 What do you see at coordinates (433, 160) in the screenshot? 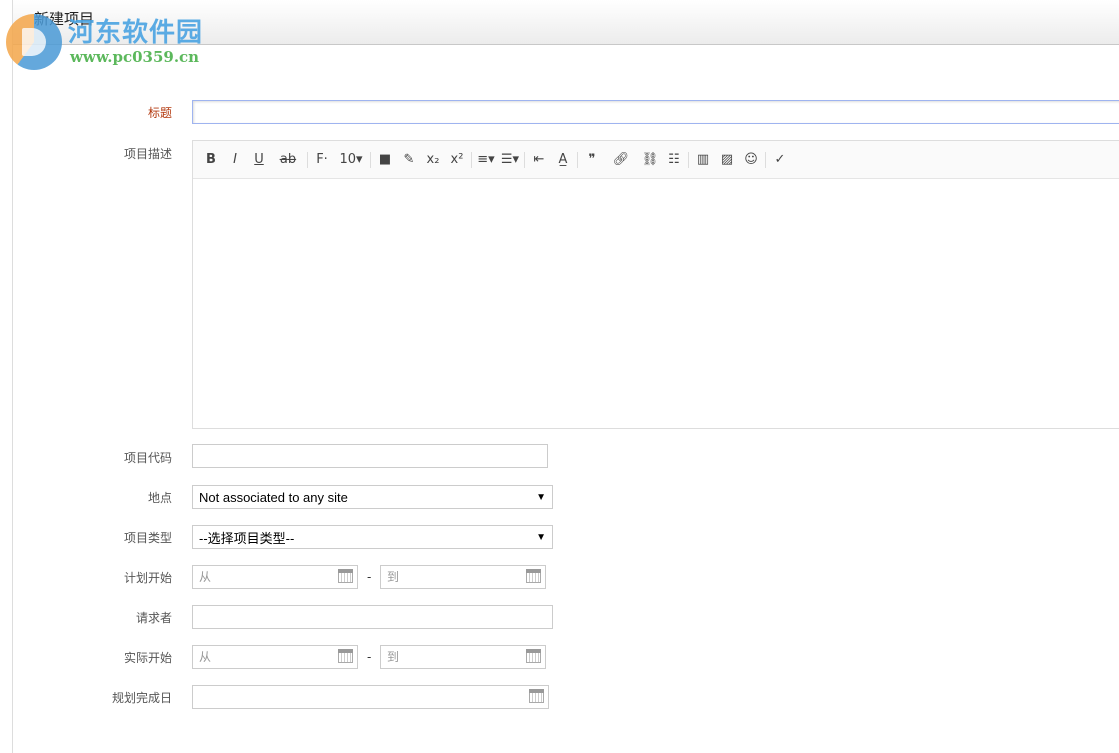
I see `subscript-icon: x₂` at bounding box center [433, 160].